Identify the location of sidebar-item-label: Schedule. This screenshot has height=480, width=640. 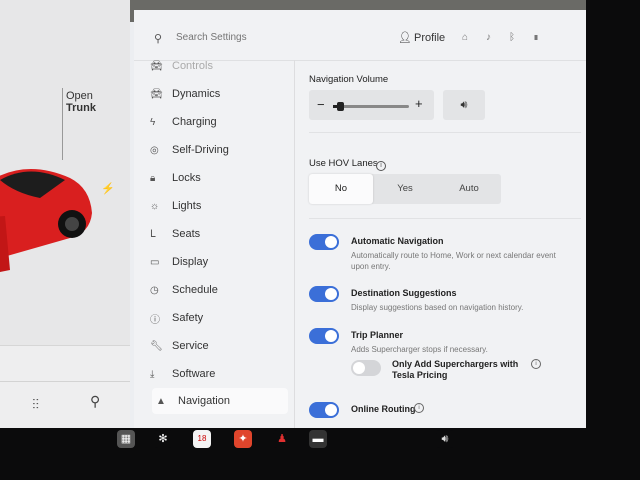
(195, 290).